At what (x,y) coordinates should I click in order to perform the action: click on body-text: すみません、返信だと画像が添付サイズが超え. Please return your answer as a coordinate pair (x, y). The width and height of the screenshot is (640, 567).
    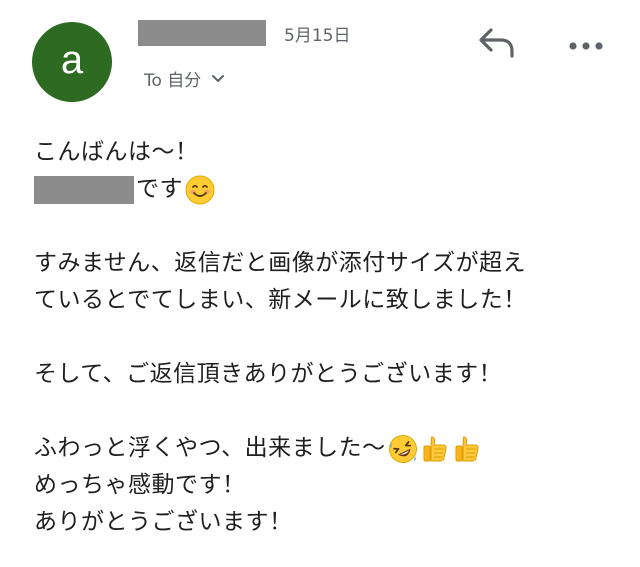
    Looking at the image, I should click on (280, 263).